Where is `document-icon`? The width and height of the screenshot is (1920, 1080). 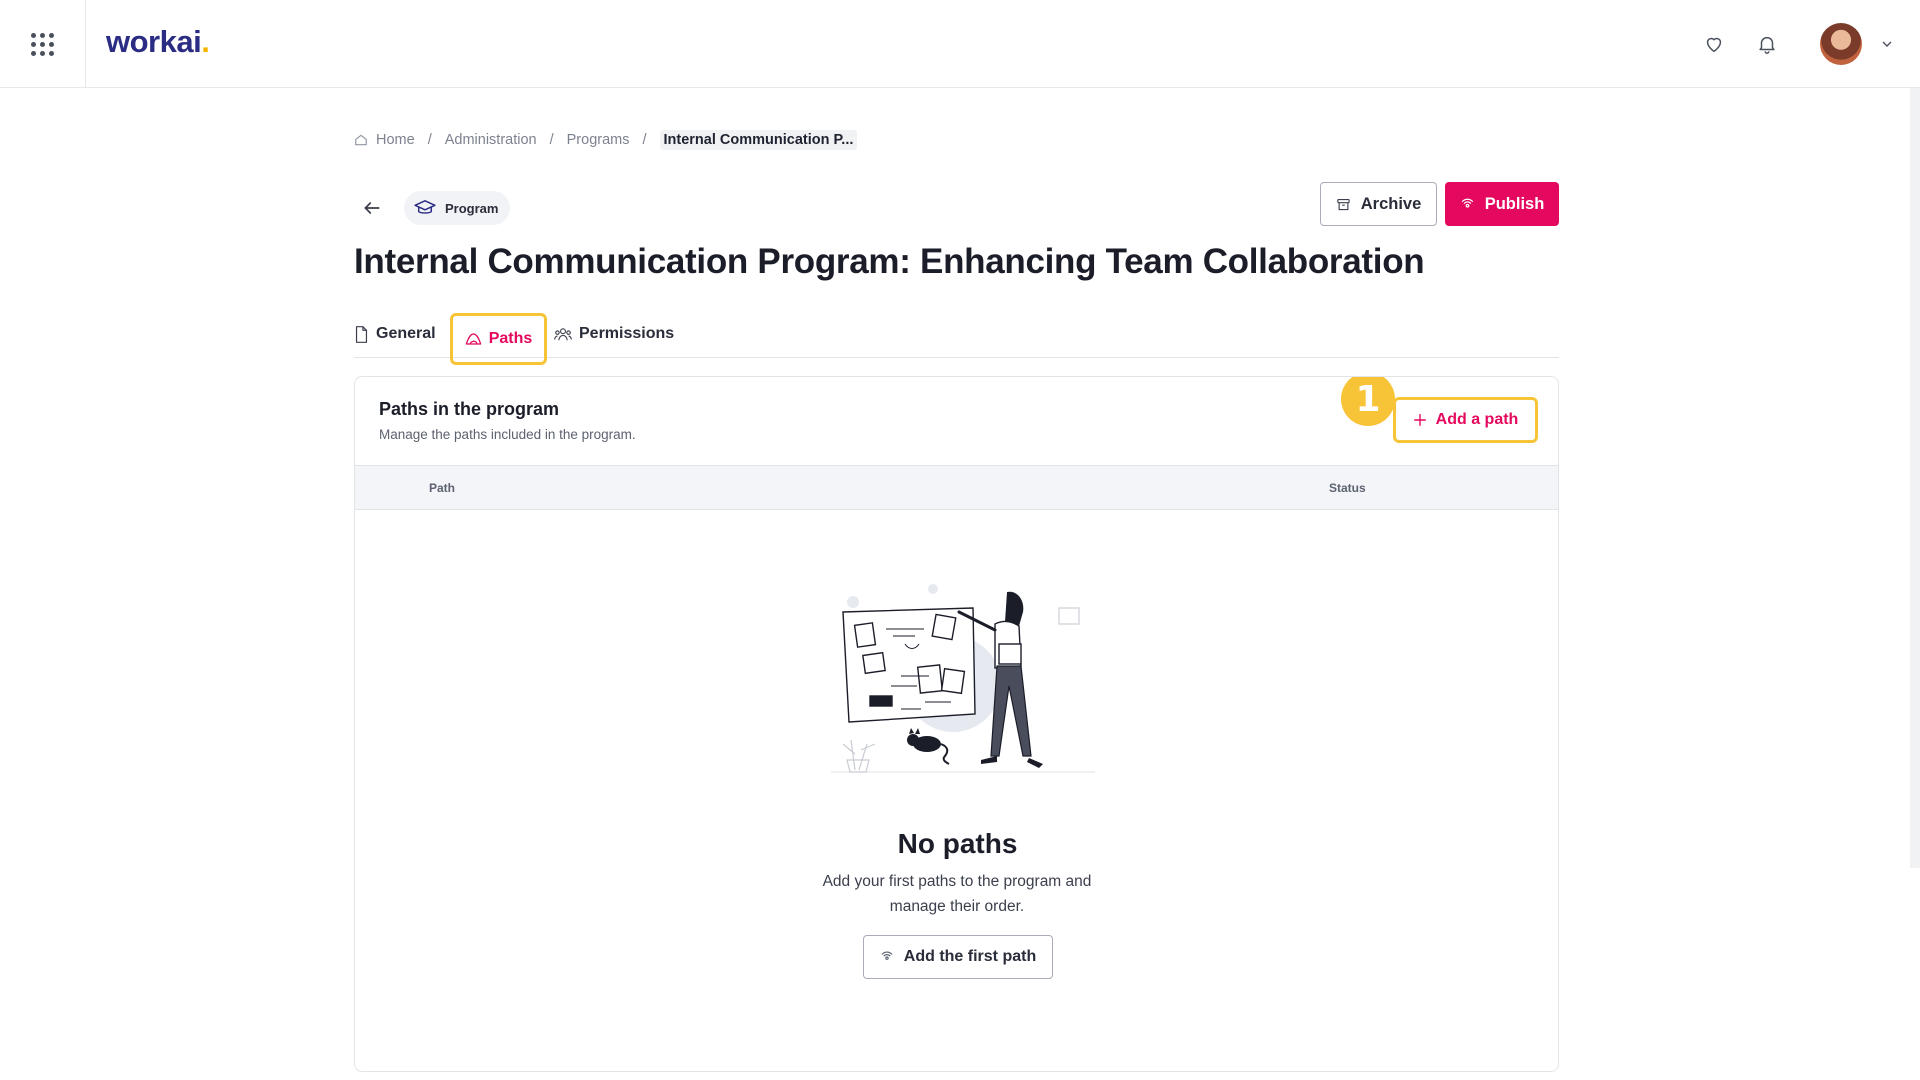
document-icon is located at coordinates (361, 334).